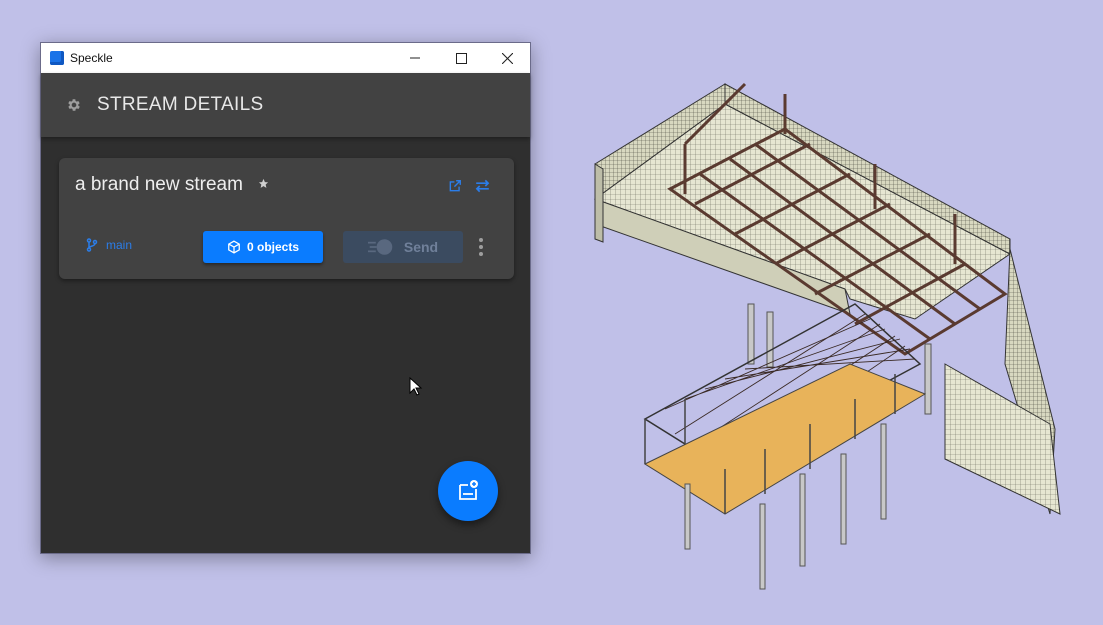  I want to click on end-wall, so click(599, 203).